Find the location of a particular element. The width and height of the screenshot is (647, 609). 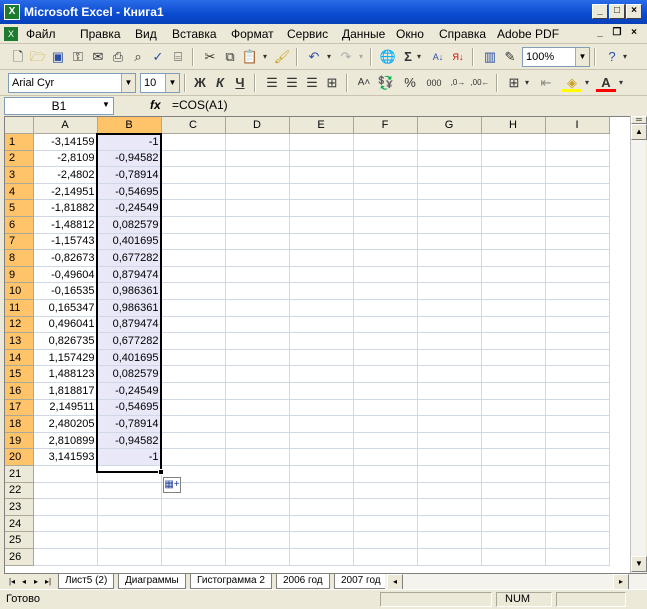

decrease-decimal-icon: ,00← is located at coordinates (480, 83).